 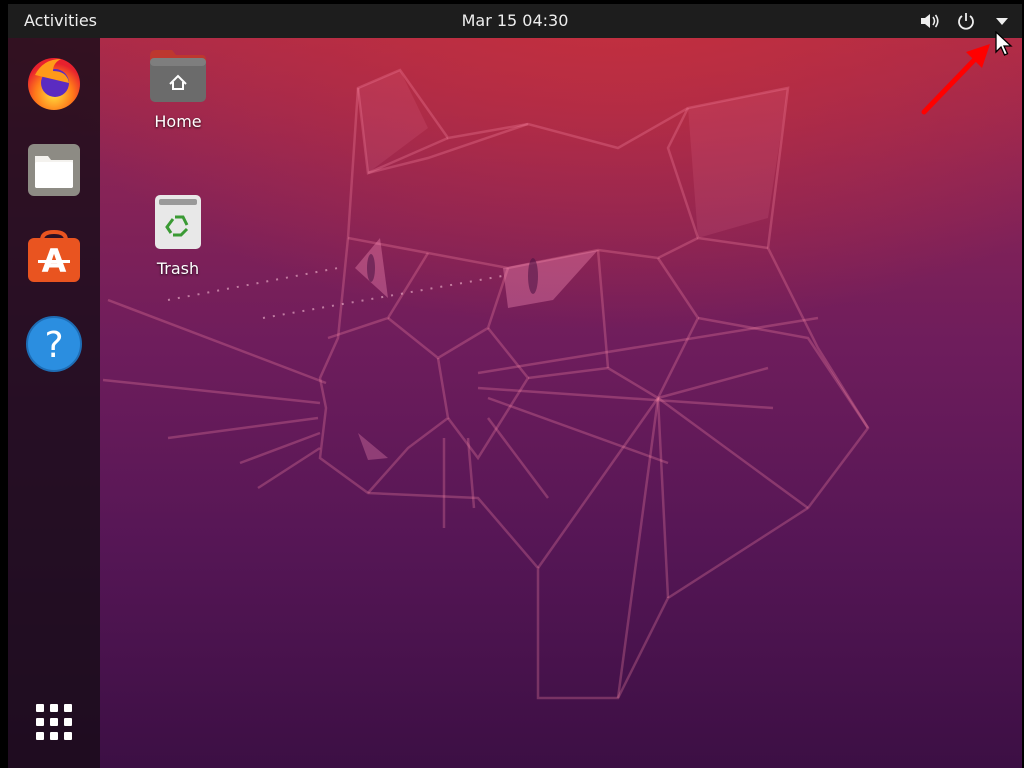 I want to click on help-icon: ?, so click(x=54, y=344).